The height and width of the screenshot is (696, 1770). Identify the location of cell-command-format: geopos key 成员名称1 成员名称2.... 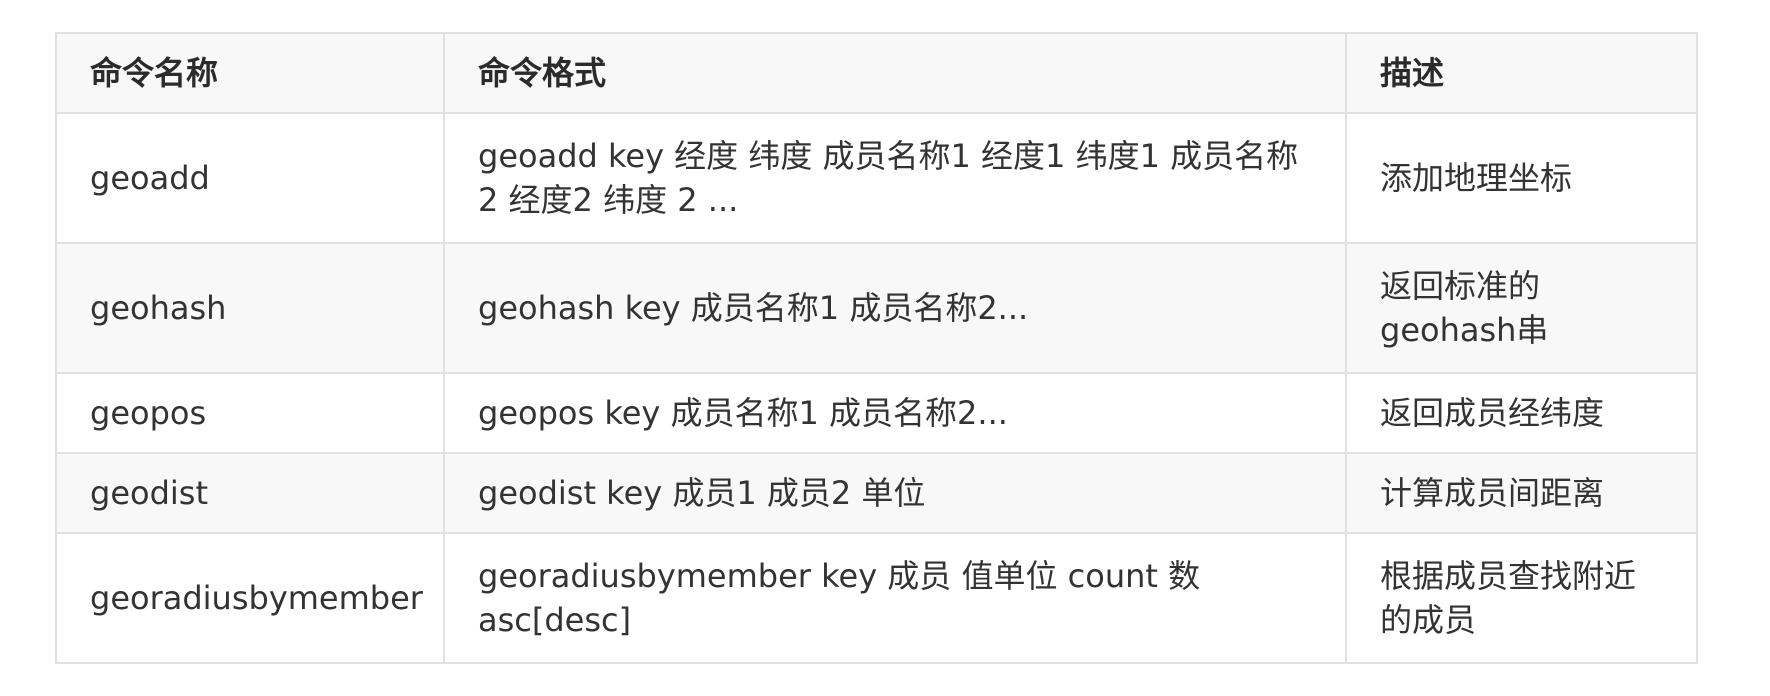
(895, 413).